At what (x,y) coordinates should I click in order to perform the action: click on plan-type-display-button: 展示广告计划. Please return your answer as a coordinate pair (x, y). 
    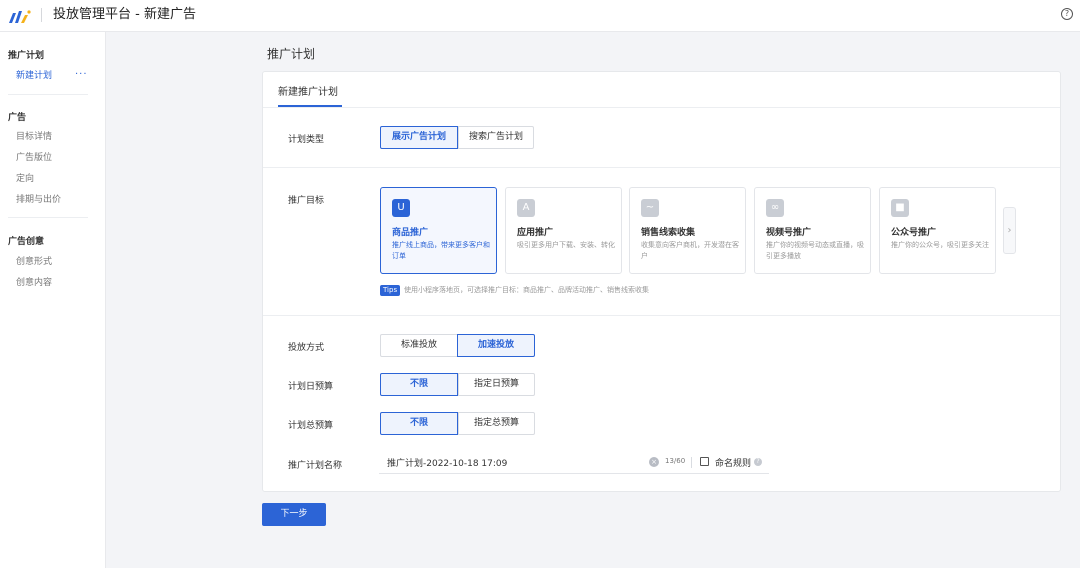
    Looking at the image, I should click on (419, 137).